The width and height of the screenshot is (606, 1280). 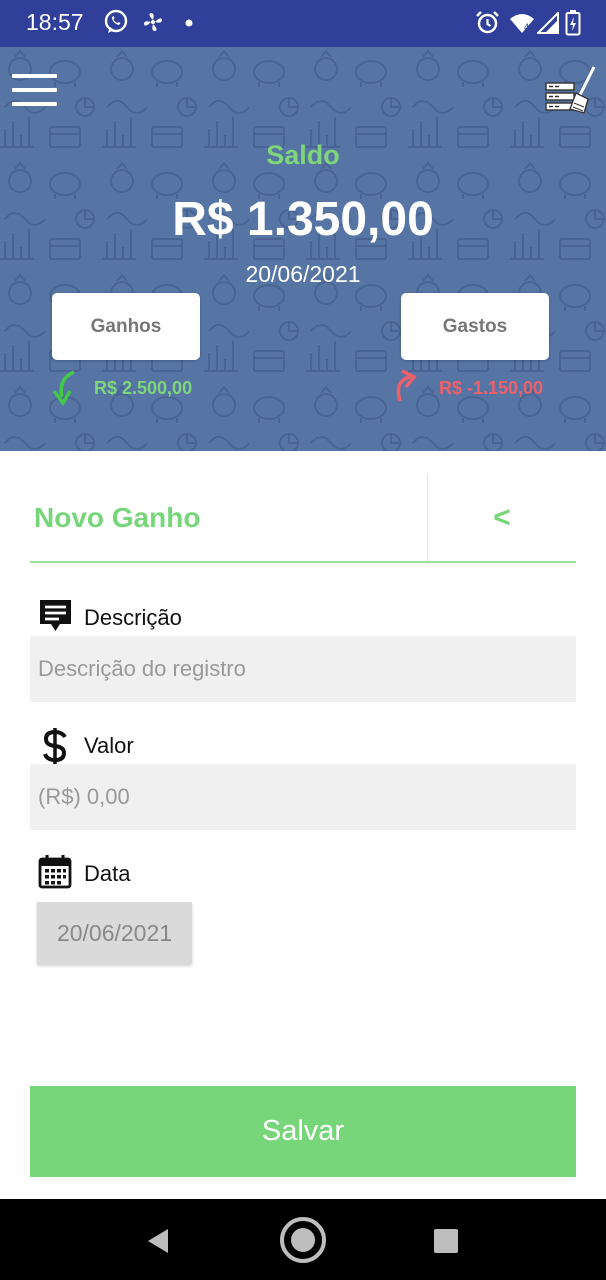 I want to click on expense-button: Gastos, so click(x=475, y=326).